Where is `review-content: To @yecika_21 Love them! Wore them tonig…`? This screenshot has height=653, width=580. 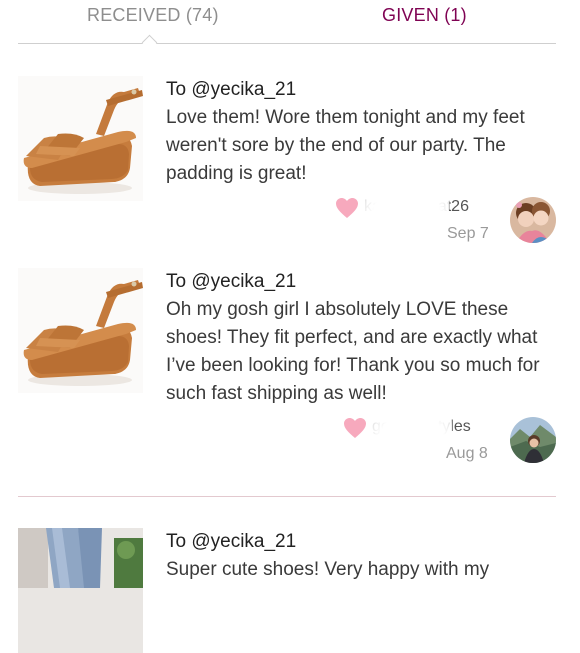
review-content: To @yecika_21 Love them! Wore them tonig… is located at coordinates (366, 132).